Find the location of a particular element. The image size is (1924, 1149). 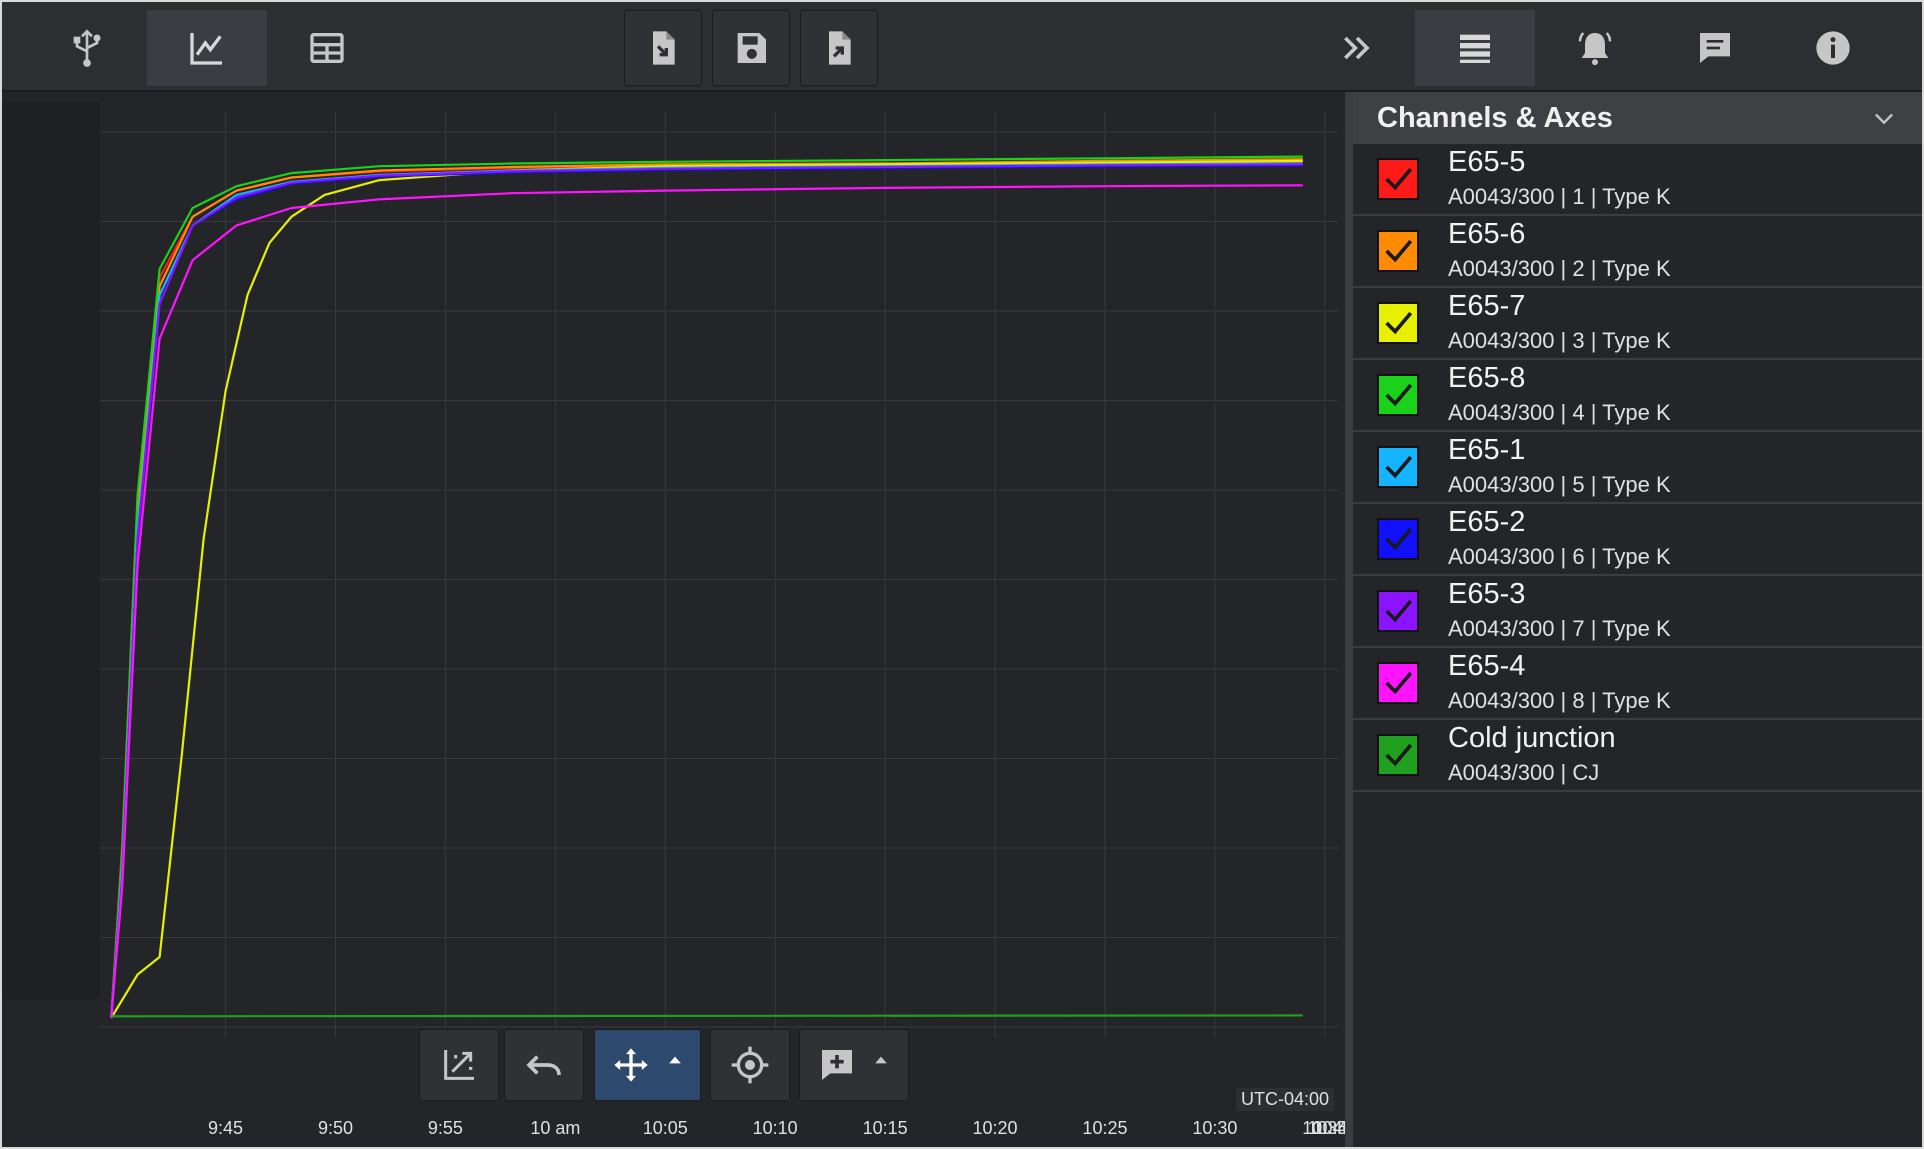

import-button is located at coordinates (663, 48).